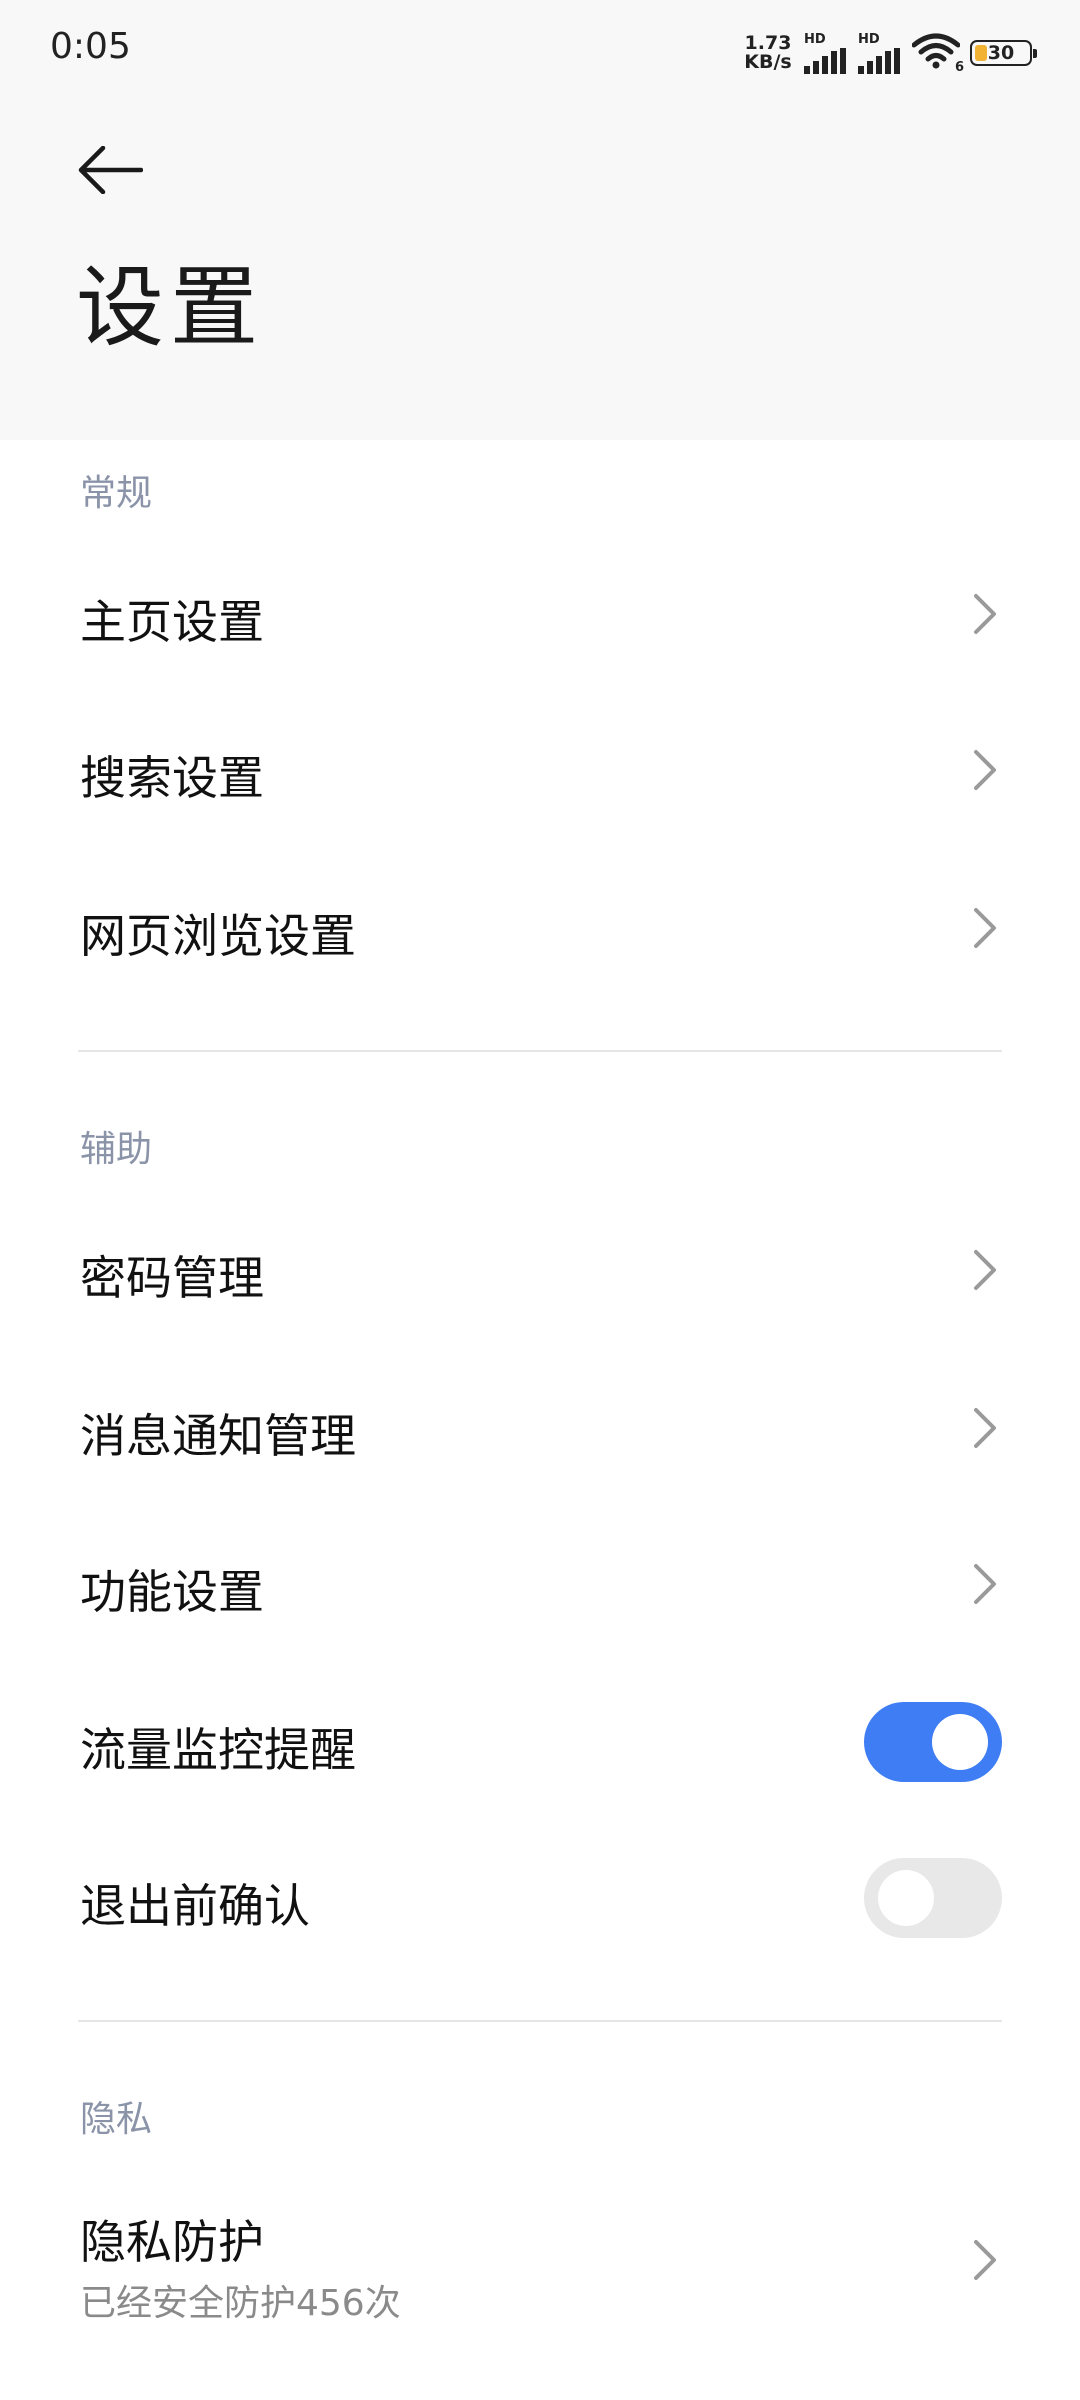 This screenshot has width=1080, height=2400. I want to click on status-time: 0:05, so click(90, 46).